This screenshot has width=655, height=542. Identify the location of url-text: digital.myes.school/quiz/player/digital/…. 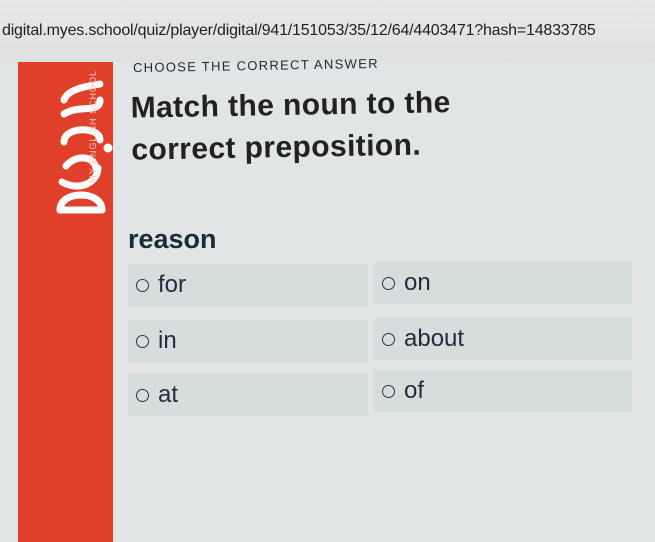
(299, 31).